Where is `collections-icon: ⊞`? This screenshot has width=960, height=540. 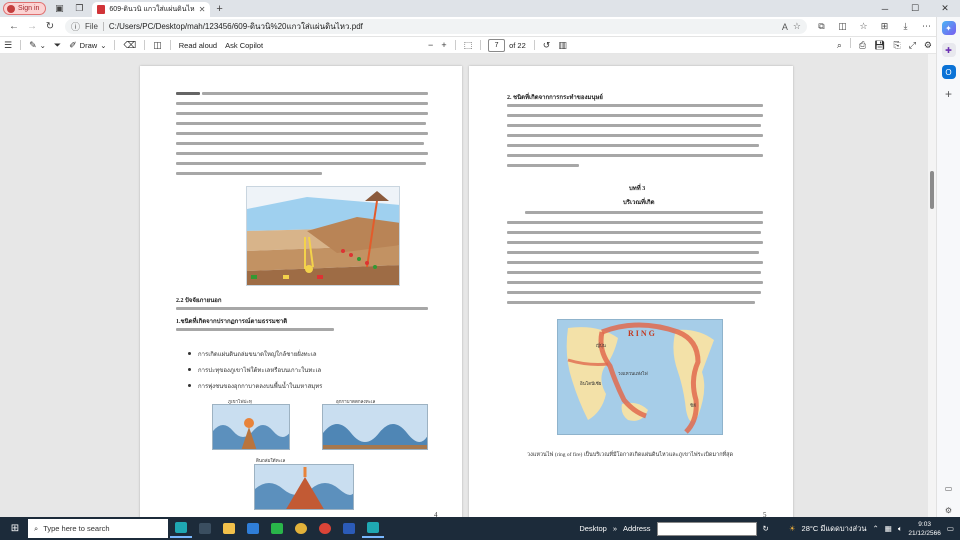
collections-icon: ⊞ is located at coordinates (884, 27).